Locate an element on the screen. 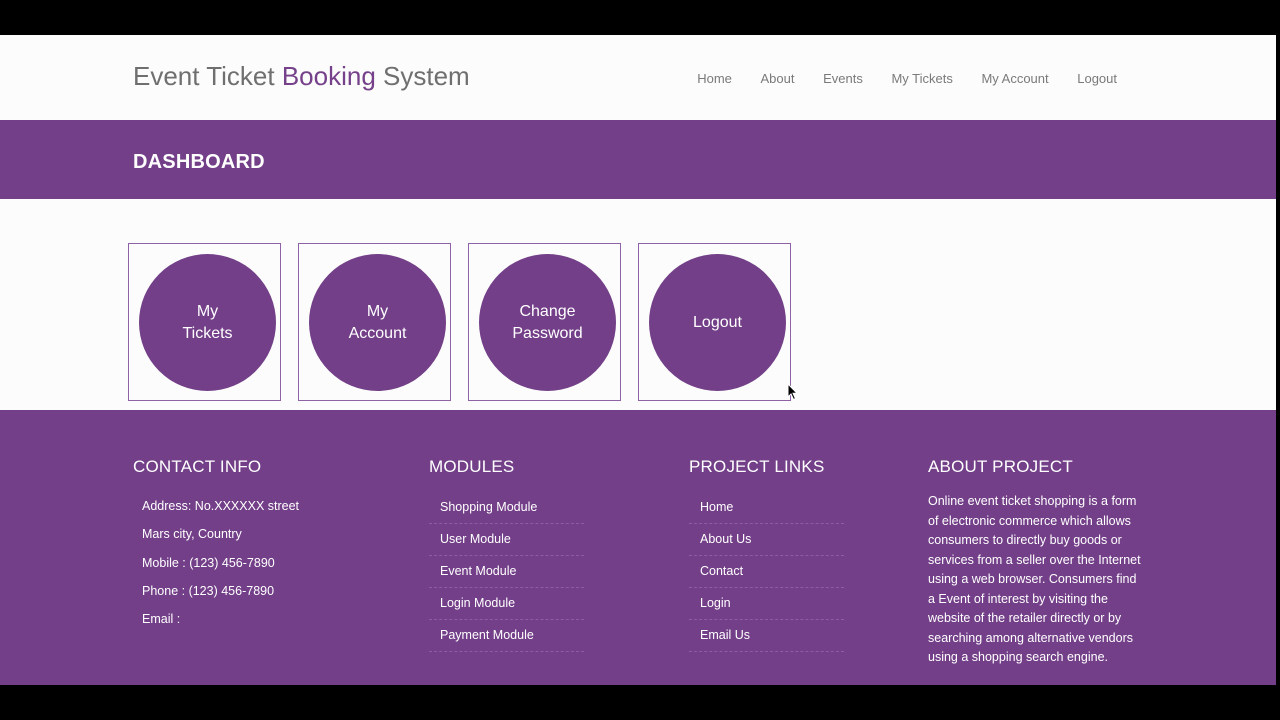 The height and width of the screenshot is (720, 1280). module-link-user: User Module is located at coordinates (506, 540).